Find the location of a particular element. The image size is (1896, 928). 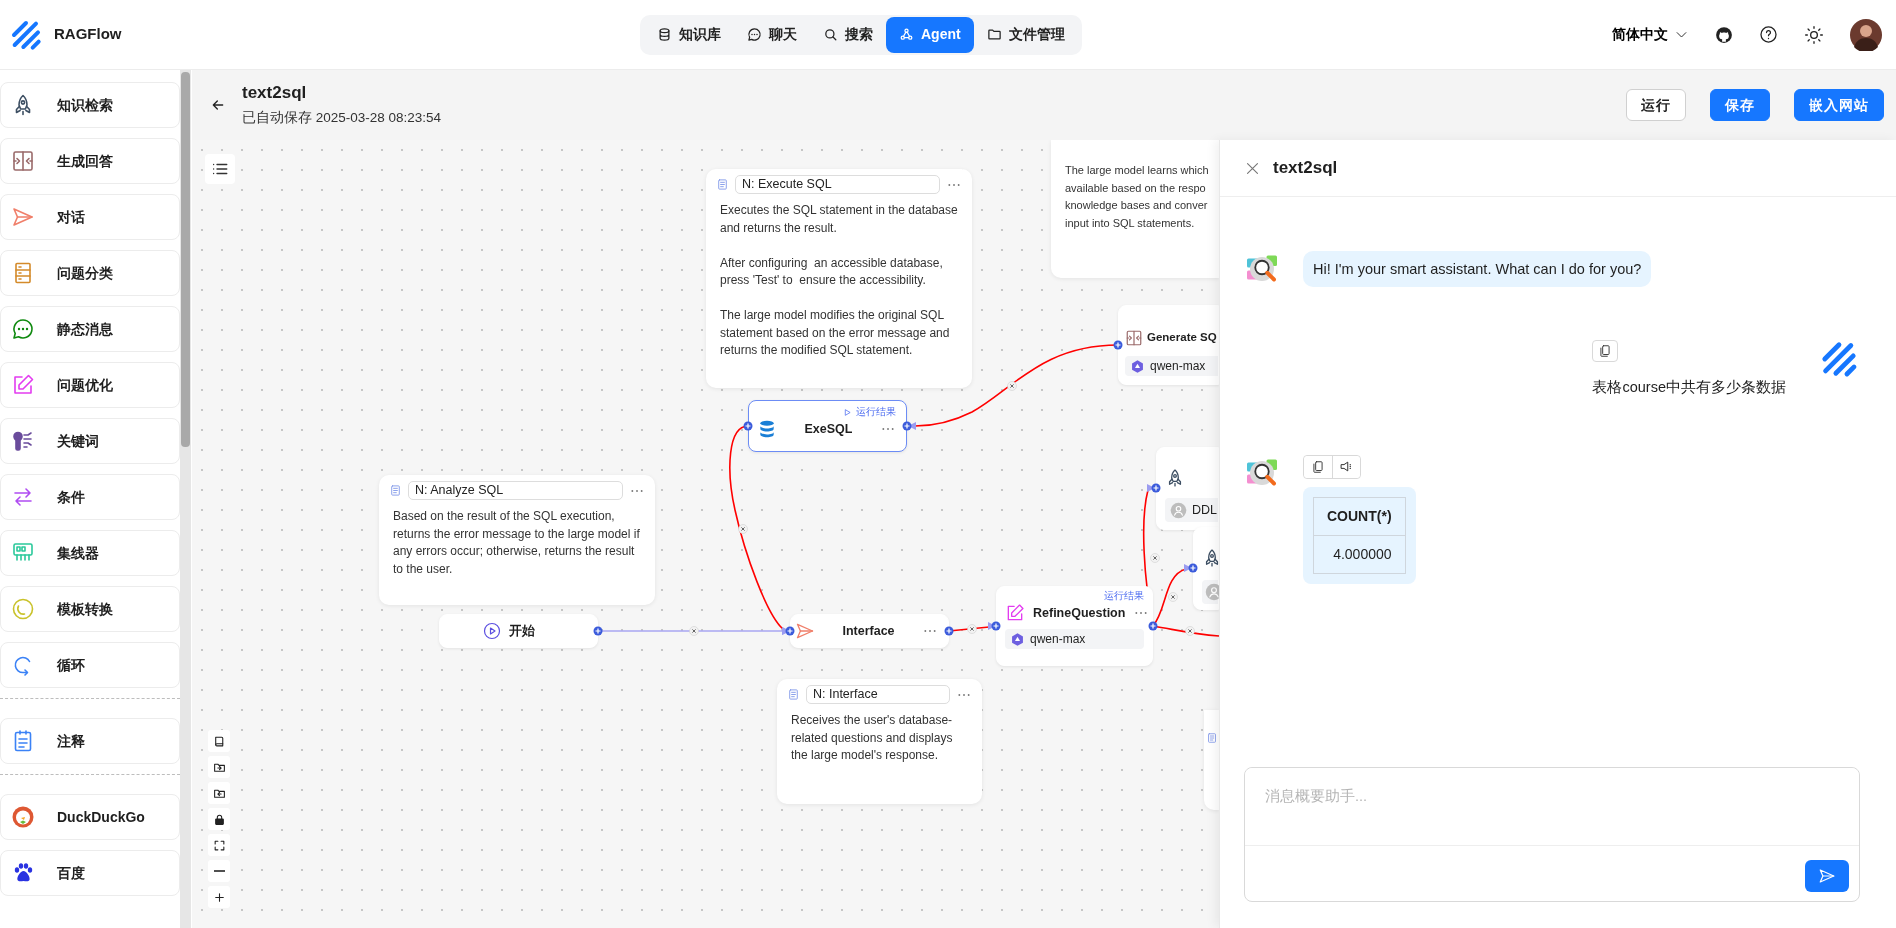

note-card: The large model learns which available based on the respo knowledge bases and conver input into SQL statements. is located at coordinates (1135, 209).